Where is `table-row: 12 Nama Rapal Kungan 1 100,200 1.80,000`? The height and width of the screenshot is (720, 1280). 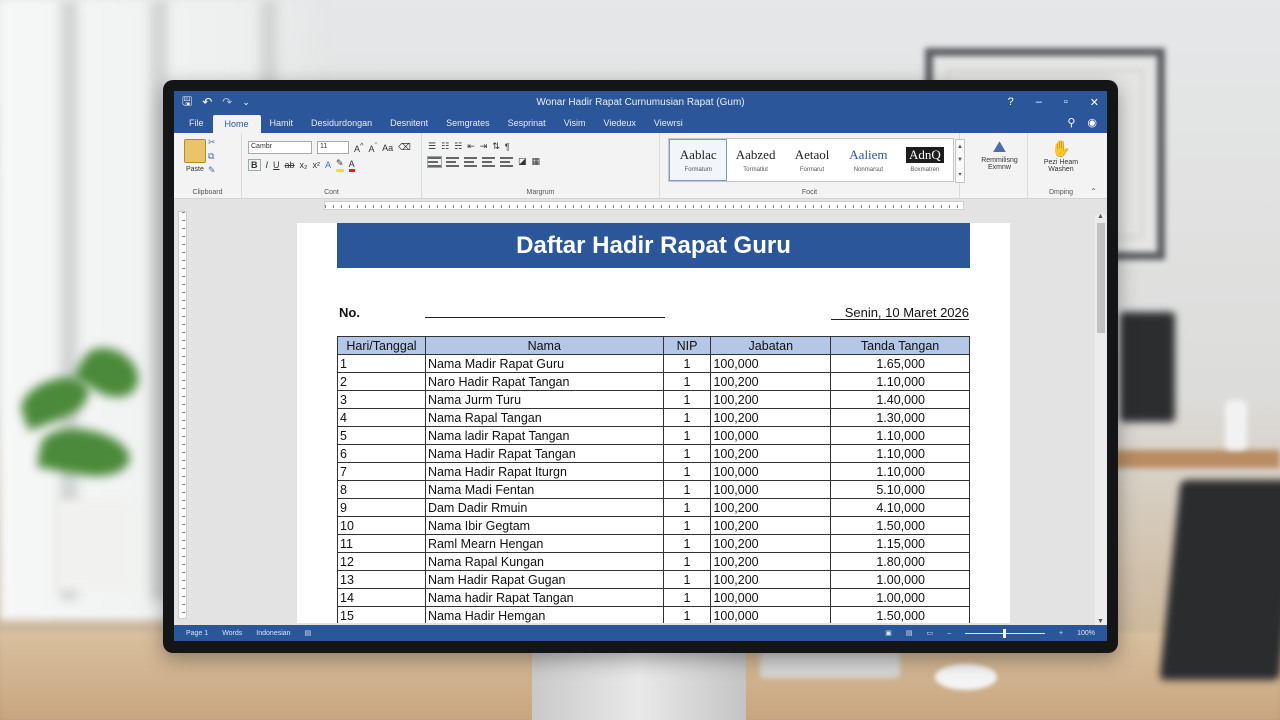 table-row: 12 Nama Rapal Kungan 1 100,200 1.80,000 is located at coordinates (653, 561).